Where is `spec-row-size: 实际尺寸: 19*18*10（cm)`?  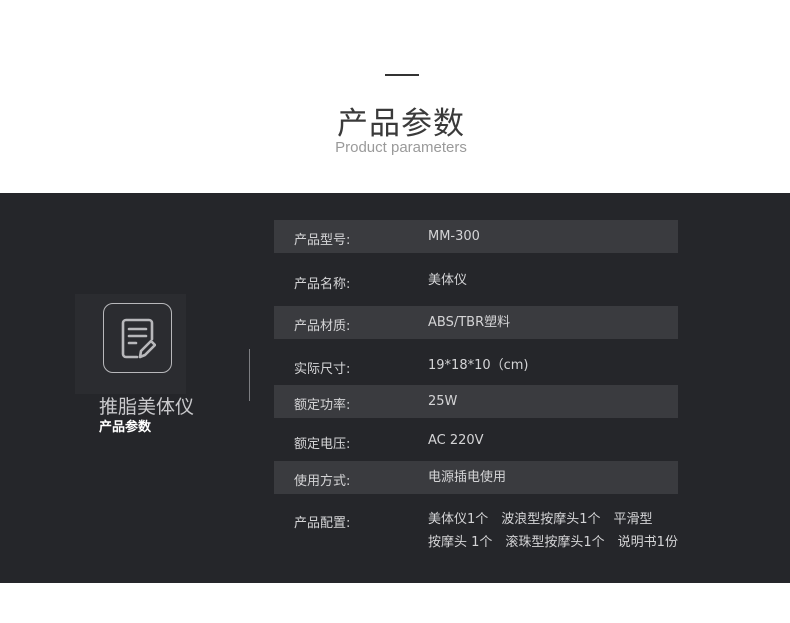
spec-row-size: 实际尺寸: 19*18*10（cm) is located at coordinates (476, 365).